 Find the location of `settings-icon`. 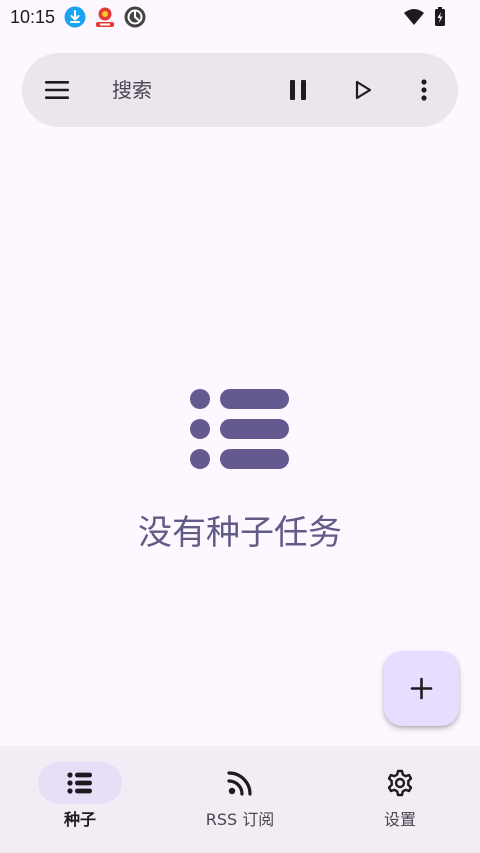

settings-icon is located at coordinates (400, 783).